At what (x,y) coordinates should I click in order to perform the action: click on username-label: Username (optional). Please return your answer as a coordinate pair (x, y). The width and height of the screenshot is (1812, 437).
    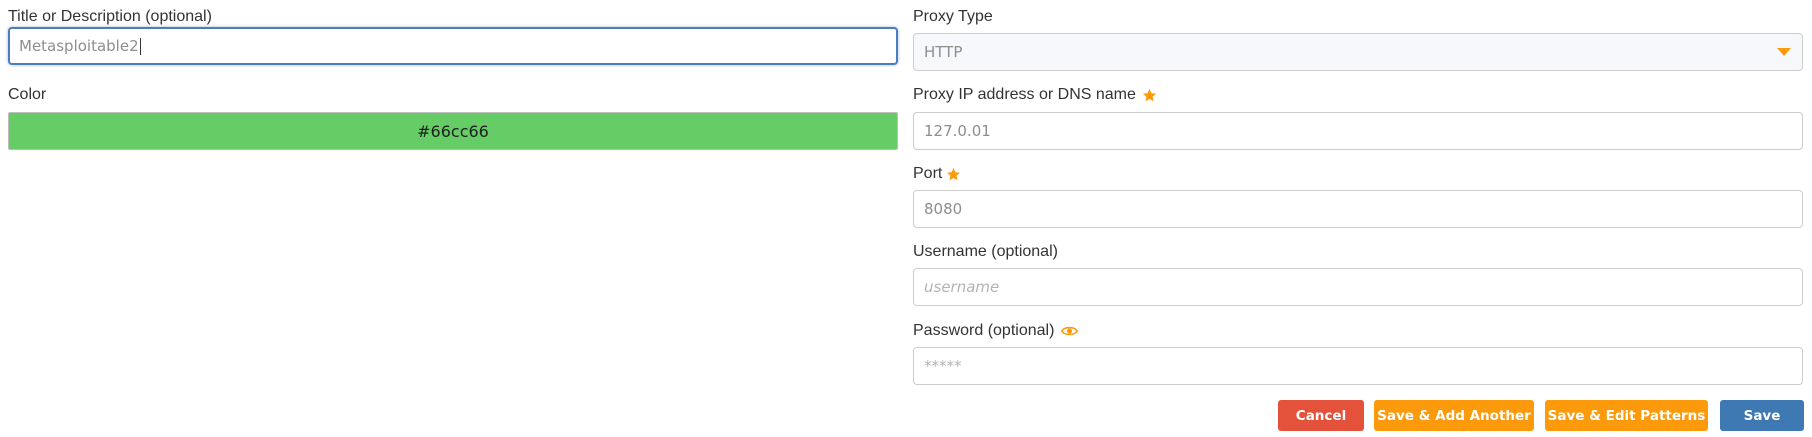
    Looking at the image, I should click on (985, 251).